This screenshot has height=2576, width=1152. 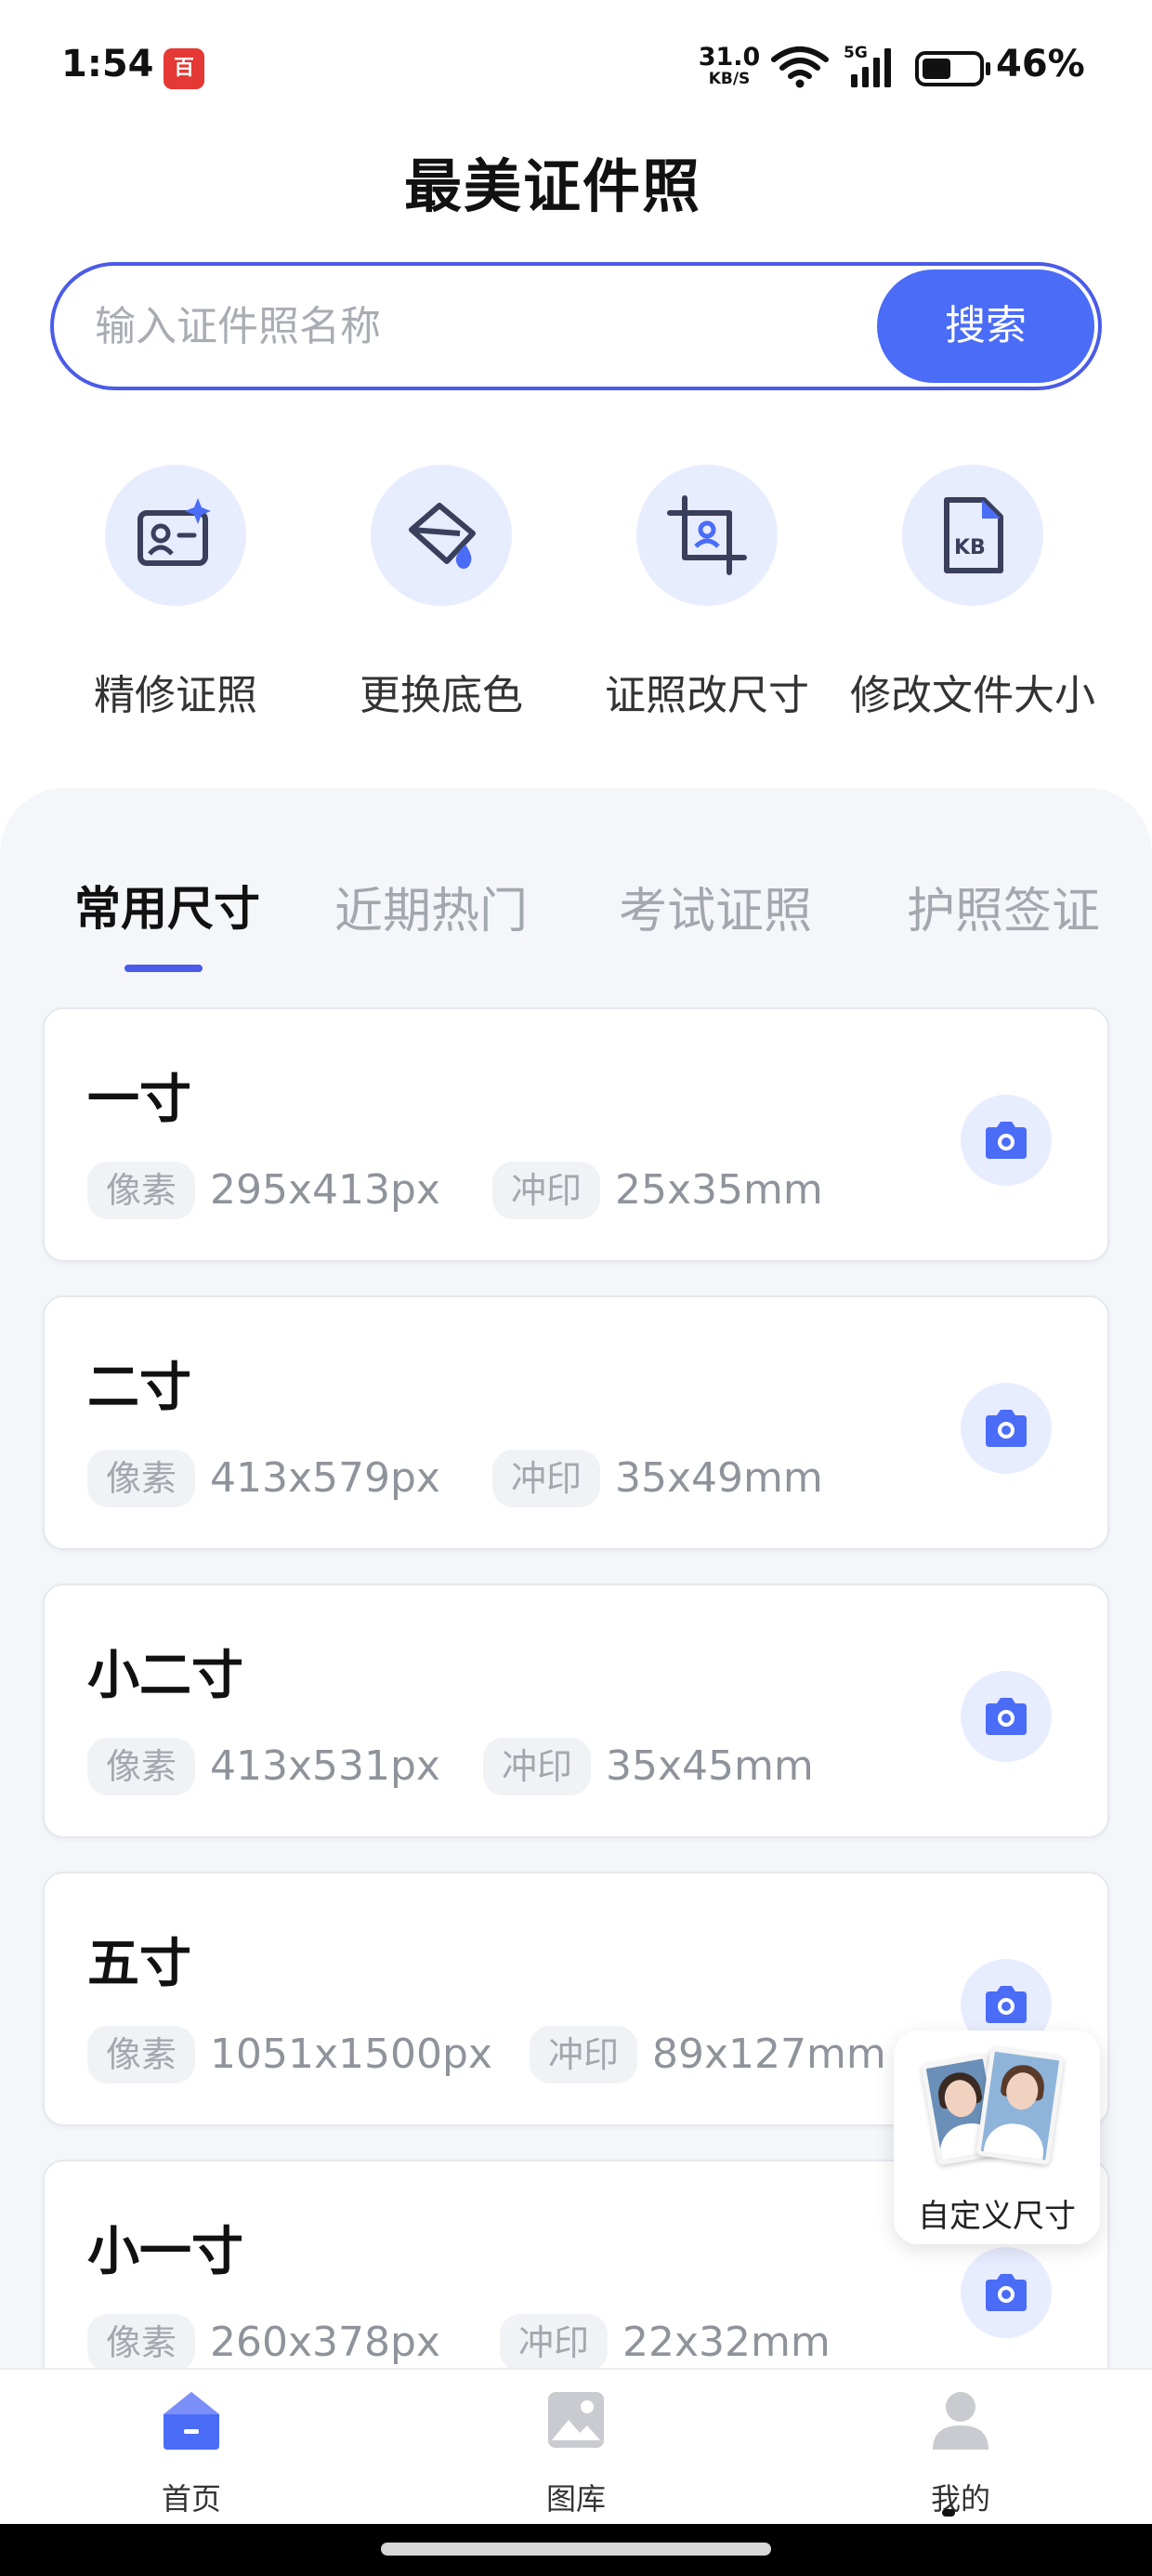 What do you see at coordinates (719, 1478) in the screenshot?
I see `print-value: 35x49mm` at bounding box center [719, 1478].